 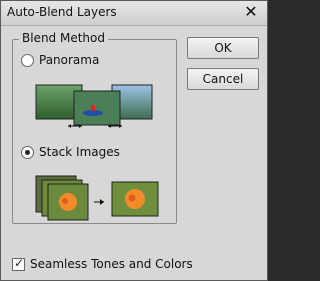 What do you see at coordinates (62, 12) in the screenshot?
I see `dialog-title: Auto-Blend Layers` at bounding box center [62, 12].